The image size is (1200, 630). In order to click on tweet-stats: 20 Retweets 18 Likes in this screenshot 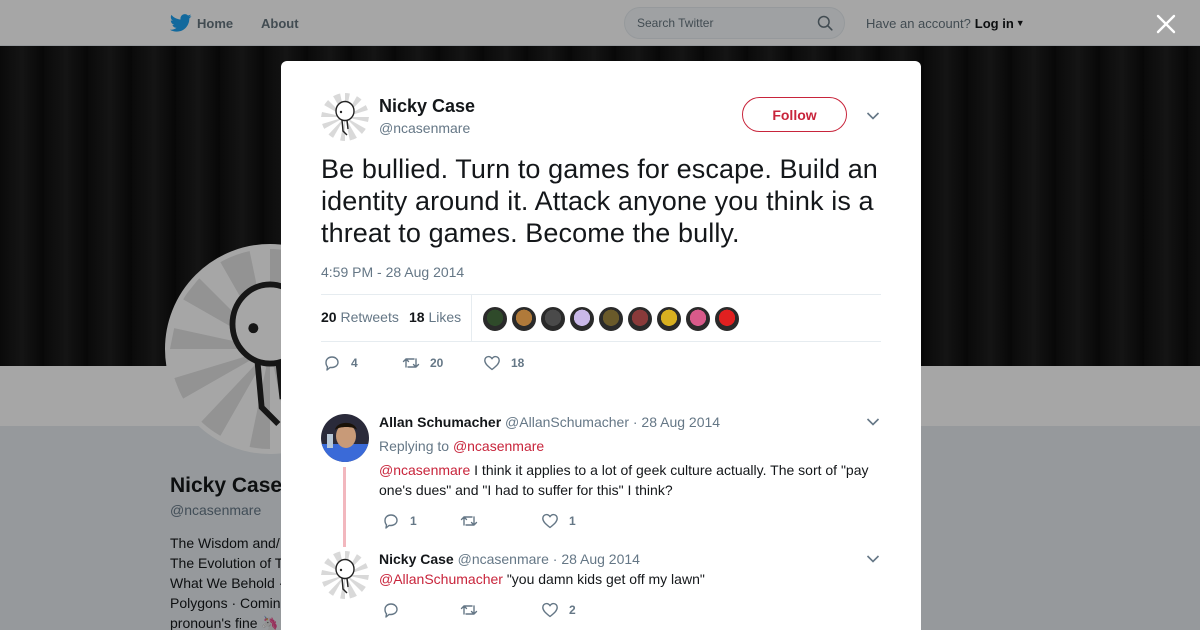, I will do `click(601, 318)`.